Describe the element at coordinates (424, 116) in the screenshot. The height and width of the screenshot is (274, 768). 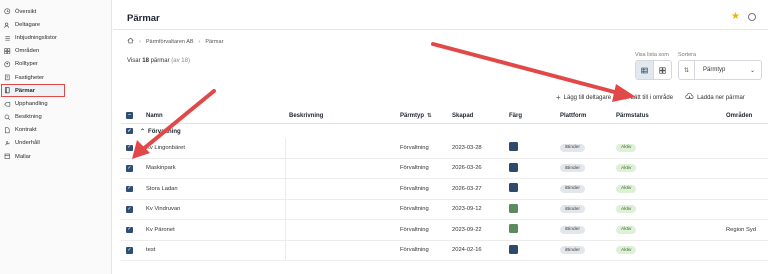
I see `column-header-type: Pärmtyp ⇅` at that location.